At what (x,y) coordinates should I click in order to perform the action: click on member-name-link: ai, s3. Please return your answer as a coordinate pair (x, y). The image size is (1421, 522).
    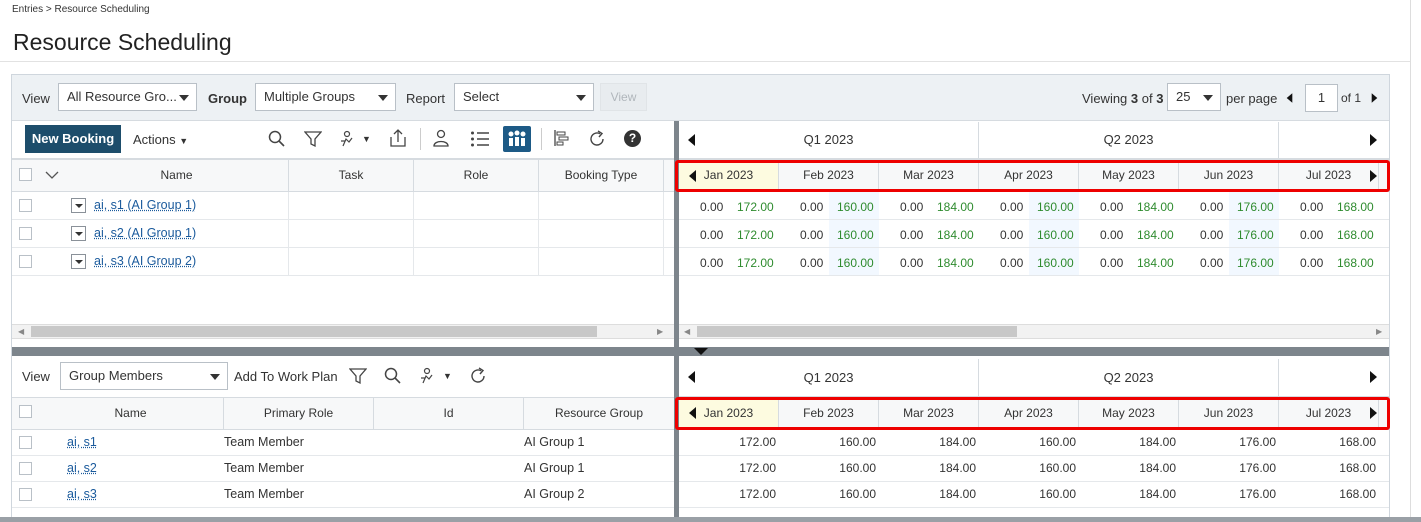
    Looking at the image, I should click on (82, 494).